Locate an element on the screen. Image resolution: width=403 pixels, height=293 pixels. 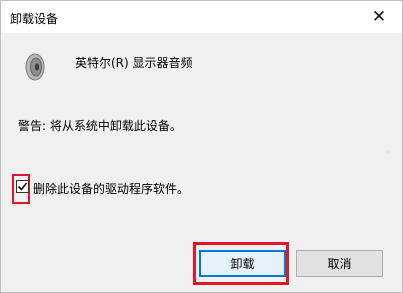
title-bar: 卸载设备 ✕ is located at coordinates (201, 17).